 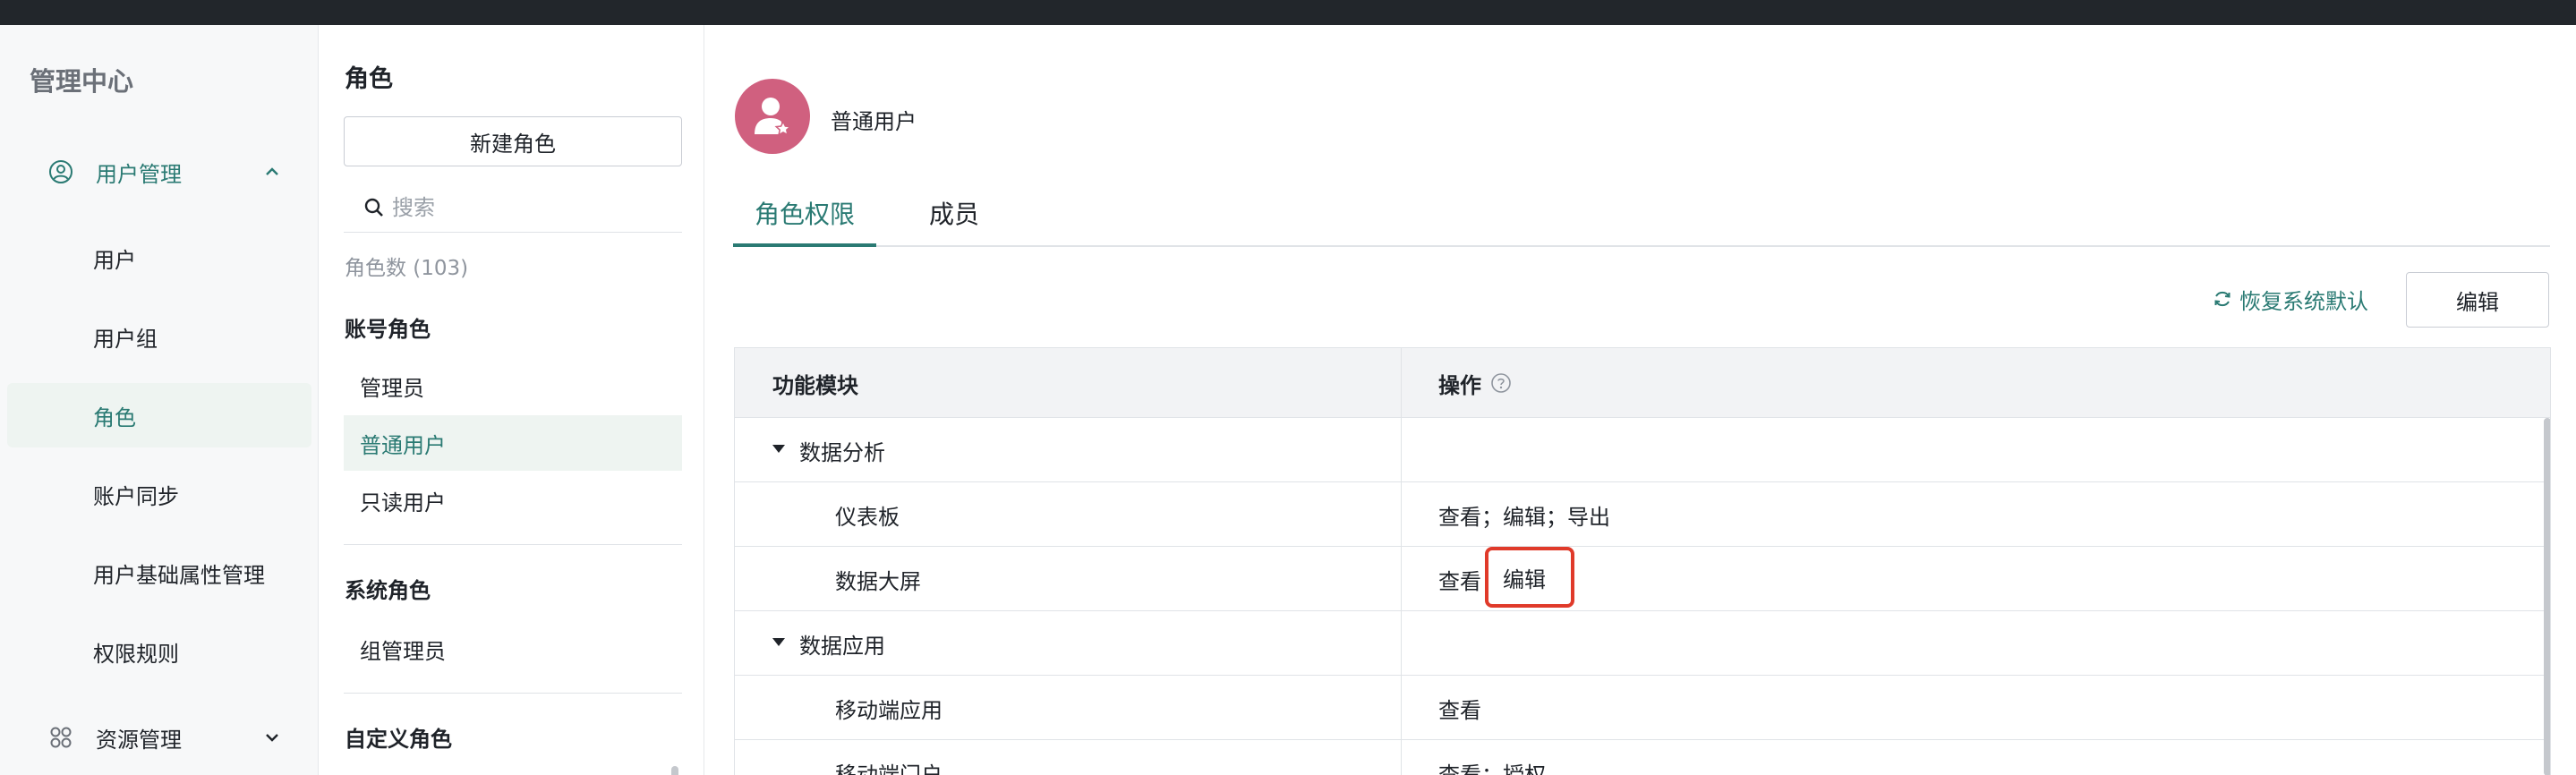 What do you see at coordinates (1492, 768) in the screenshot?
I see `operation-cell: 查看；授权` at bounding box center [1492, 768].